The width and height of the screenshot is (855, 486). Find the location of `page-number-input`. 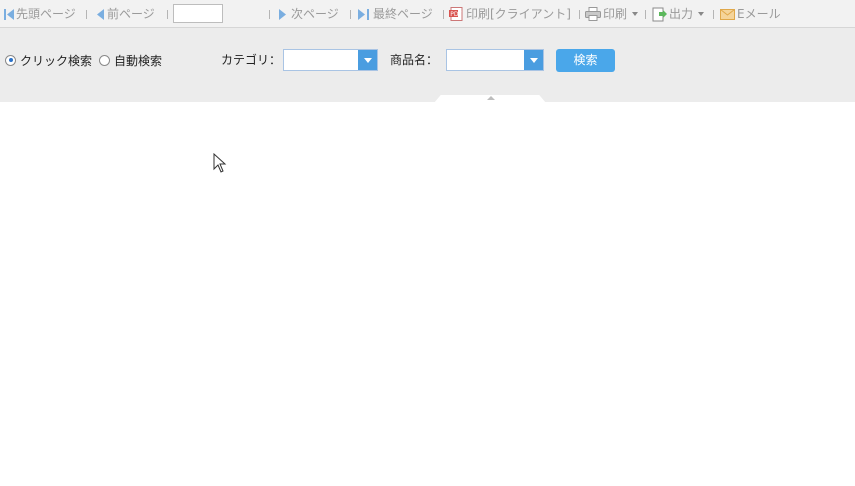

page-number-input is located at coordinates (198, 13).